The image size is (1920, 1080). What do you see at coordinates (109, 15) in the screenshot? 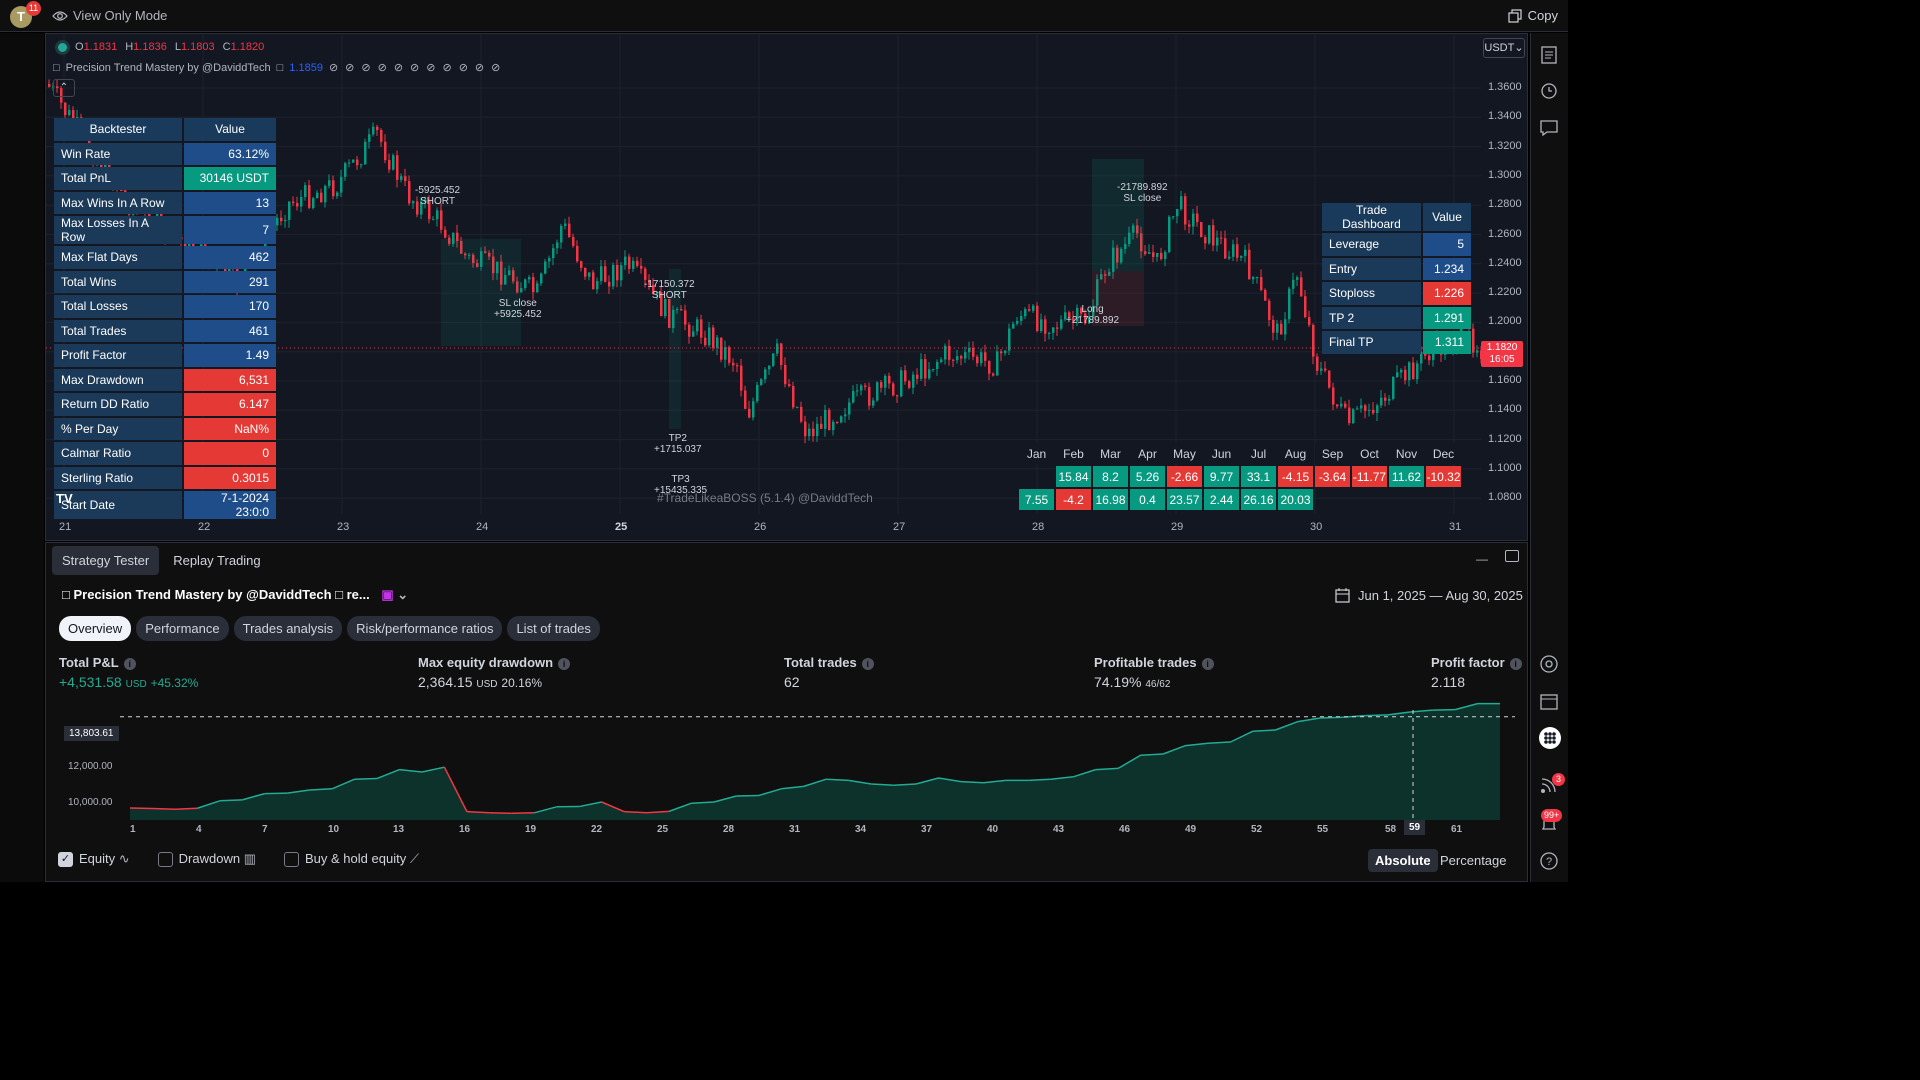
I see `view-only-mode: View Only Mode` at bounding box center [109, 15].